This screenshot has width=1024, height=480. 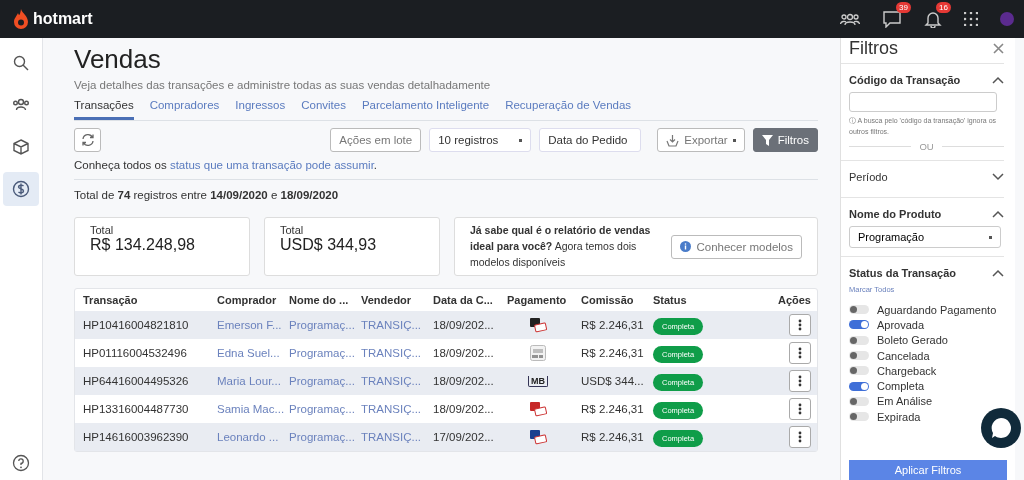 I want to click on column-header: Status, so click(x=670, y=300).